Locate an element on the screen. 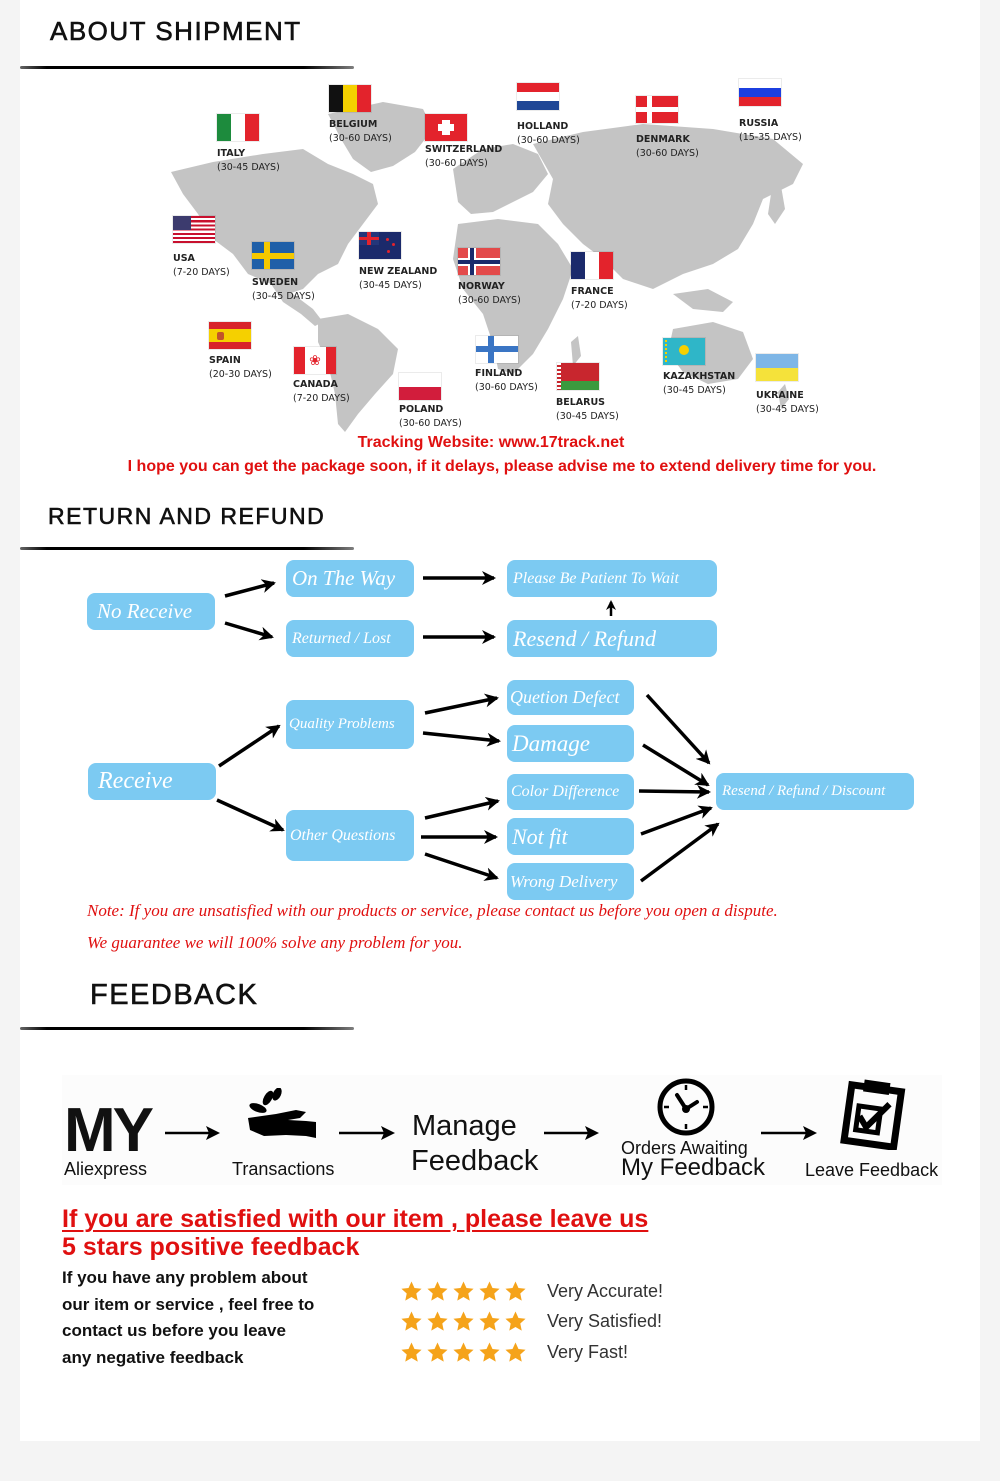  rating-text: Very Accurate! is located at coordinates (605, 1291).